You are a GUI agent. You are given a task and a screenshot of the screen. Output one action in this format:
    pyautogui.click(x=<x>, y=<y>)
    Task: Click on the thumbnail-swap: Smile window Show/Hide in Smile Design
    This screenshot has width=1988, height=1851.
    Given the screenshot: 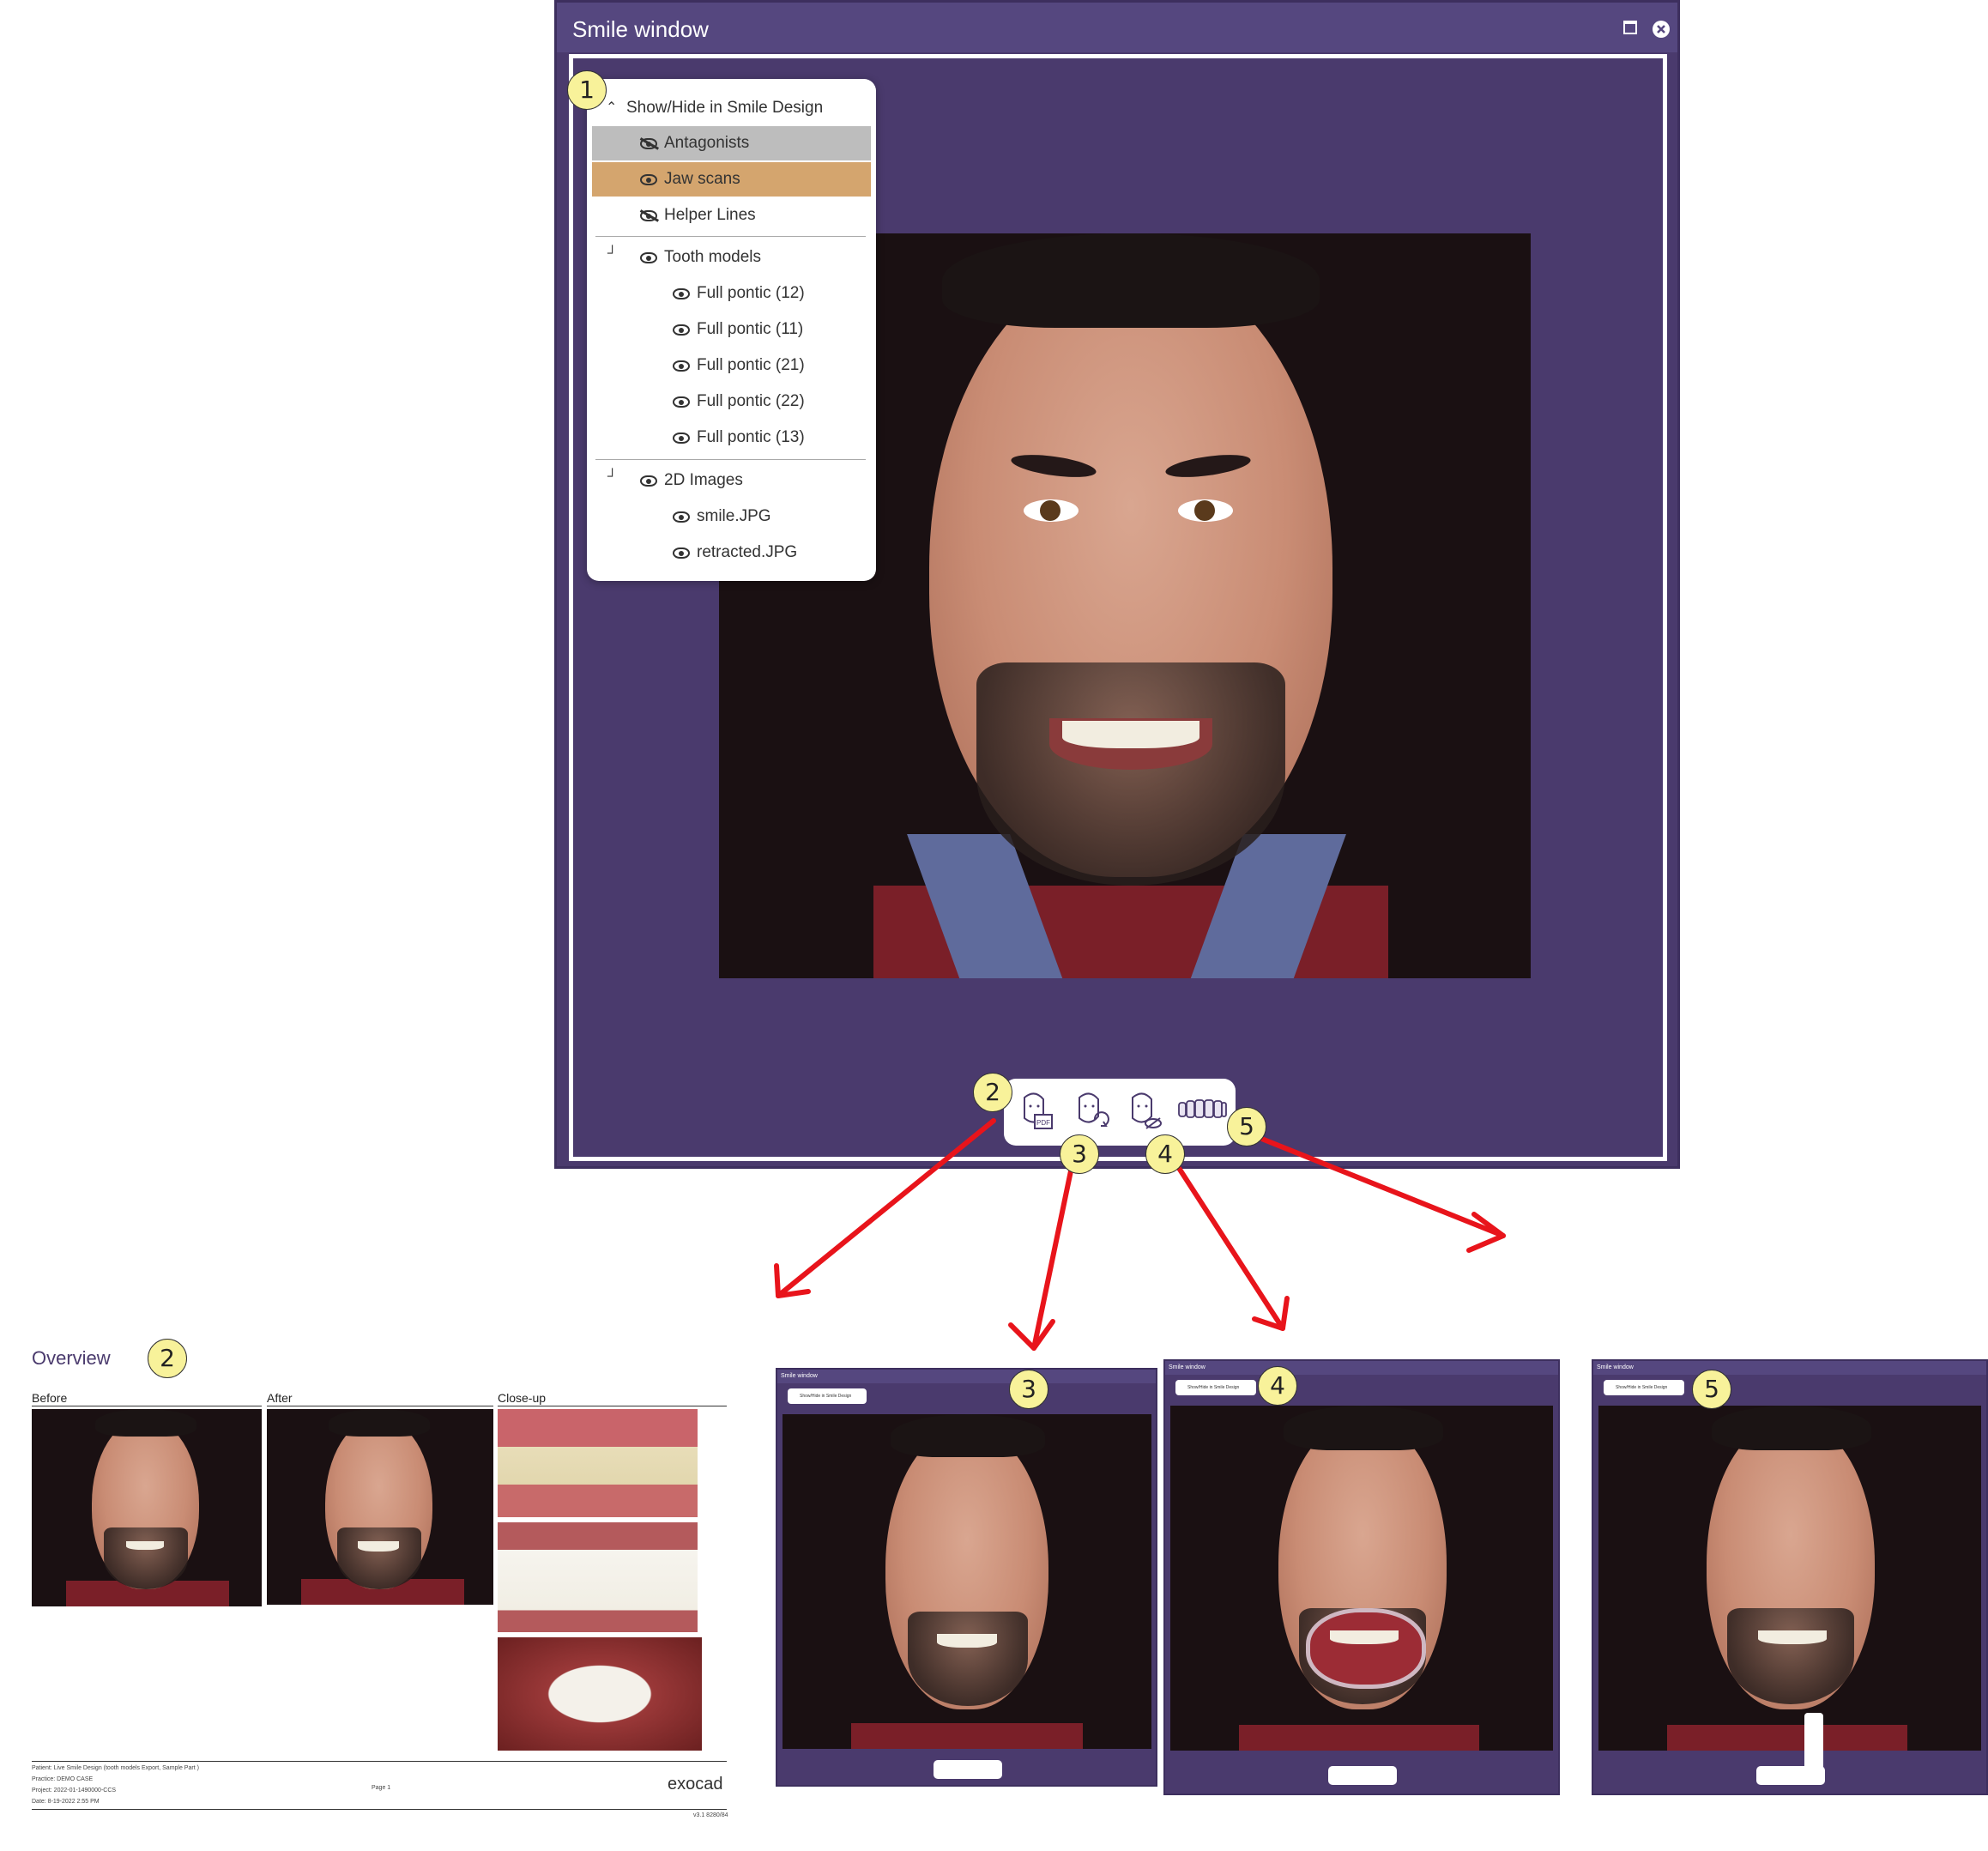 What is the action you would take?
    pyautogui.click(x=966, y=1578)
    